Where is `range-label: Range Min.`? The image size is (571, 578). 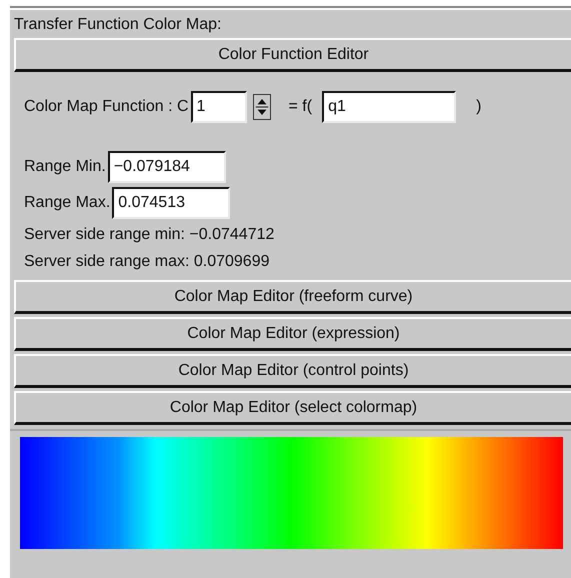 range-label: Range Min. is located at coordinates (65, 167).